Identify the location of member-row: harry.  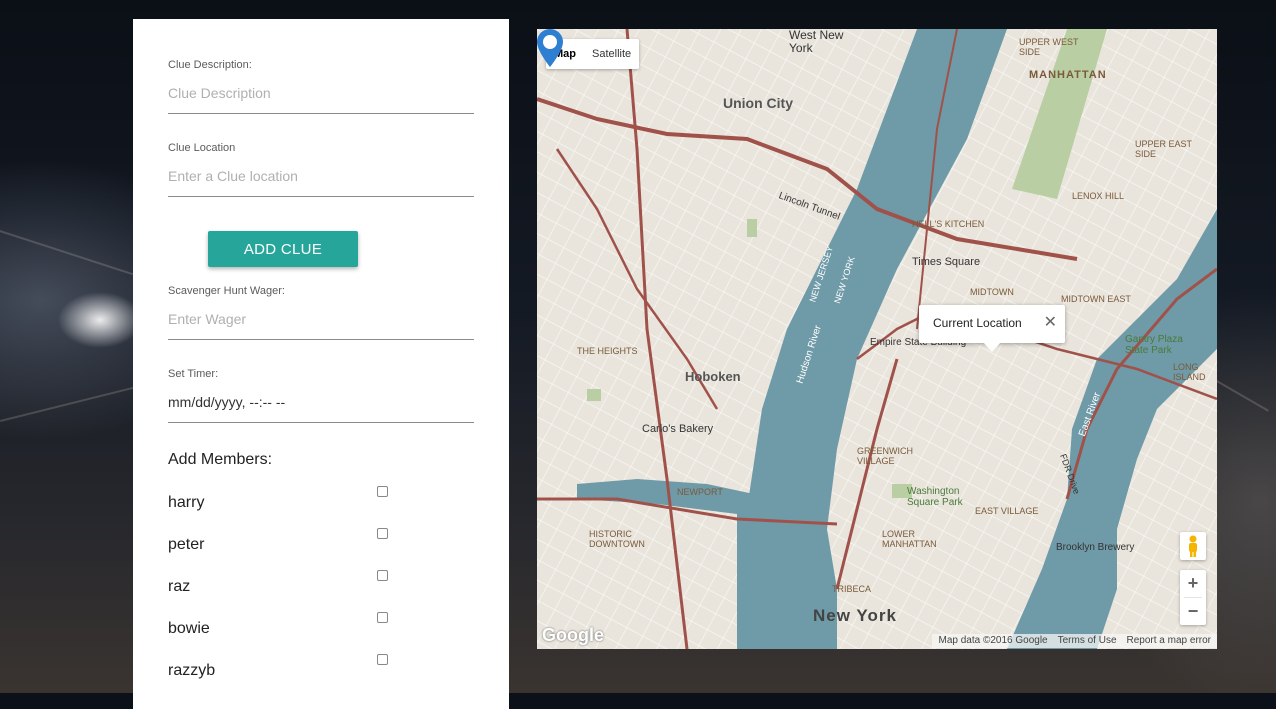
(283, 502).